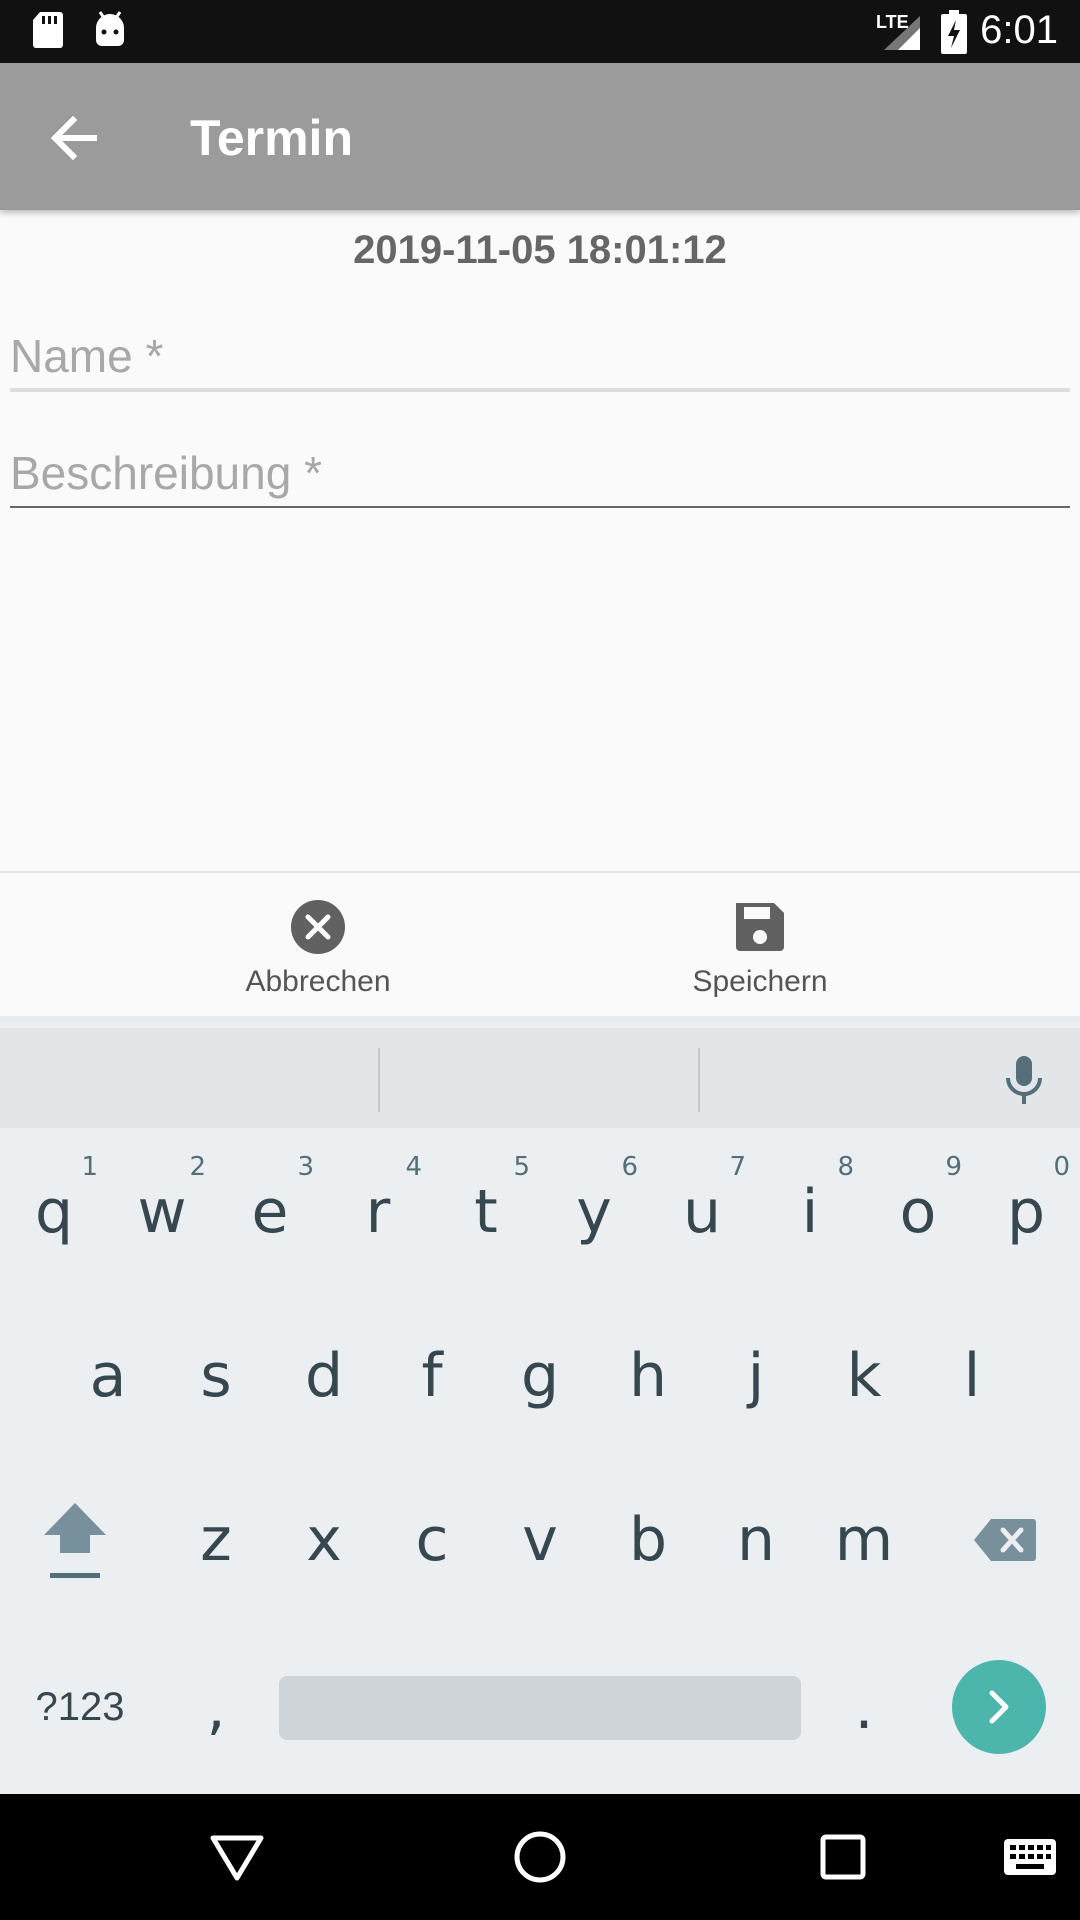 Image resolution: width=1080 pixels, height=1920 pixels. Describe the element at coordinates (760, 981) in the screenshot. I see `save-label: Speichern` at that location.